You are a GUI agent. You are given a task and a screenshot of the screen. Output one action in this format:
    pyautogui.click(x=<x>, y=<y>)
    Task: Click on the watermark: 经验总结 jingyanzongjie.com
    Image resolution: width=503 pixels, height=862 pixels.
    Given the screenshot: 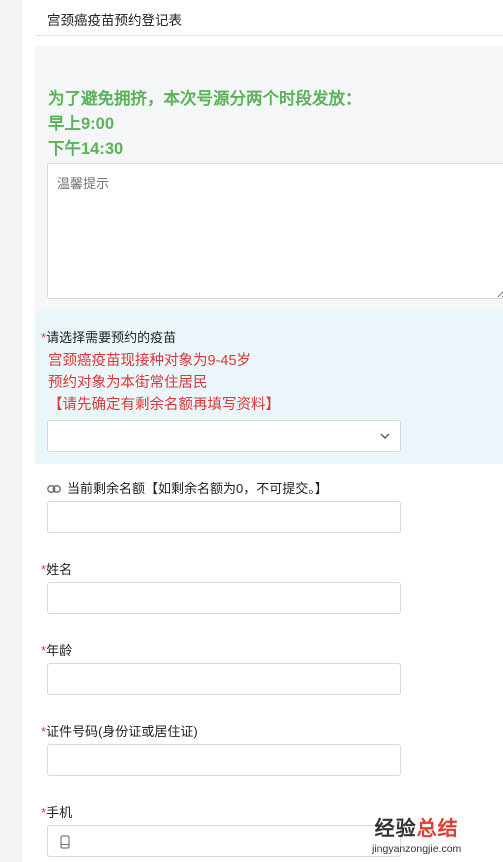 What is the action you would take?
    pyautogui.click(x=416, y=833)
    